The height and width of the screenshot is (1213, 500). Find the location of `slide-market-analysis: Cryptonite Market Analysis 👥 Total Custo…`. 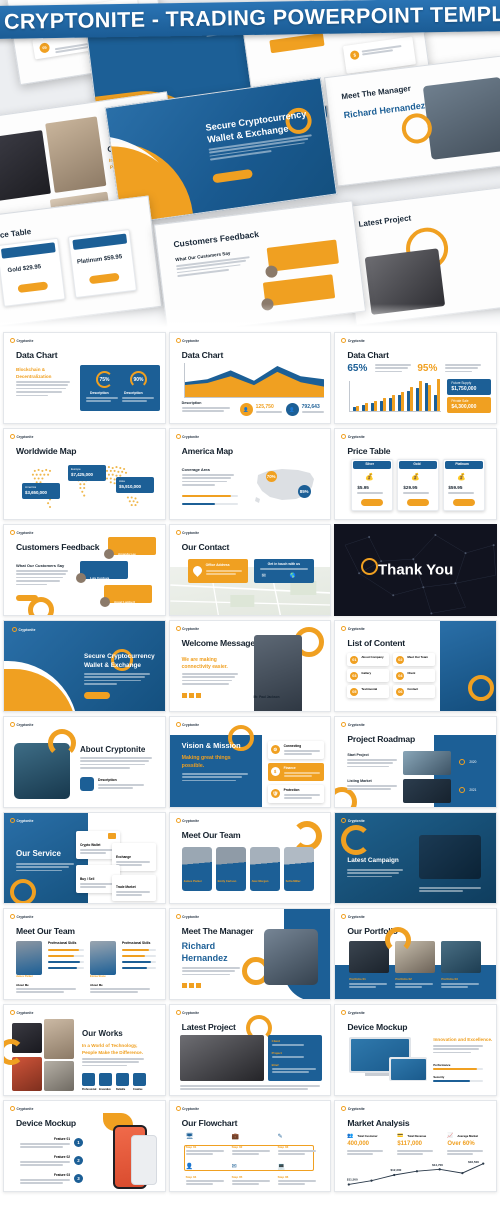

slide-market-analysis: Cryptonite Market Analysis 👥 Total Custo… is located at coordinates (415, 1146).